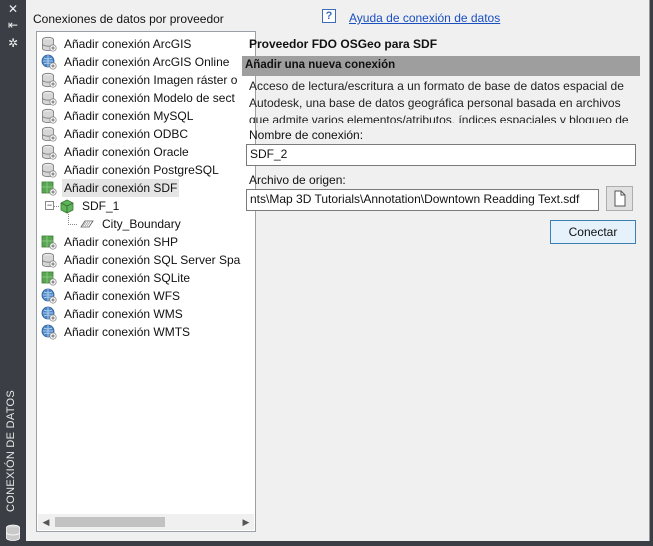 Image resolution: width=653 pixels, height=546 pixels. Describe the element at coordinates (87, 224) in the screenshot. I see `feature-class-icon` at that location.